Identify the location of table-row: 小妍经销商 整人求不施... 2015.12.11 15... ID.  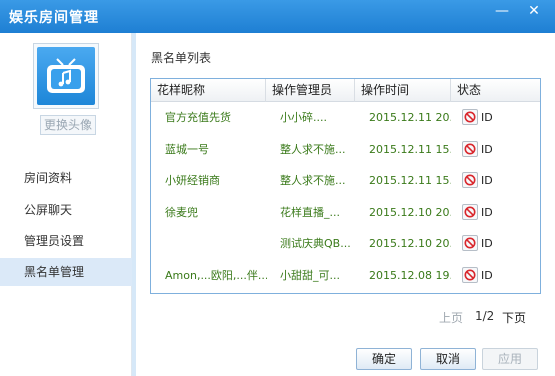
(345, 180).